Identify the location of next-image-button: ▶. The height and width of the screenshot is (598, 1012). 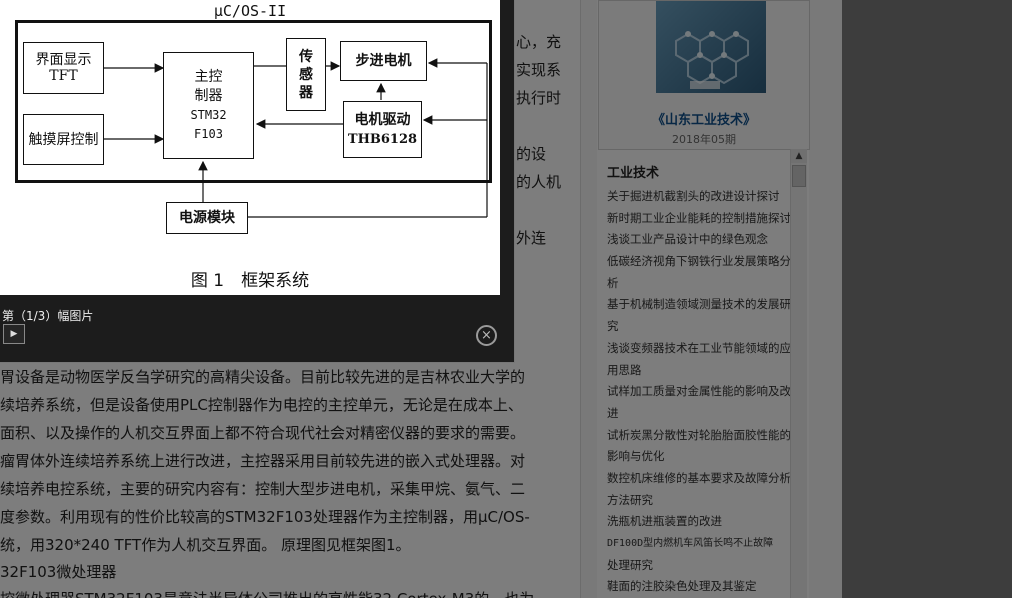
(14, 334).